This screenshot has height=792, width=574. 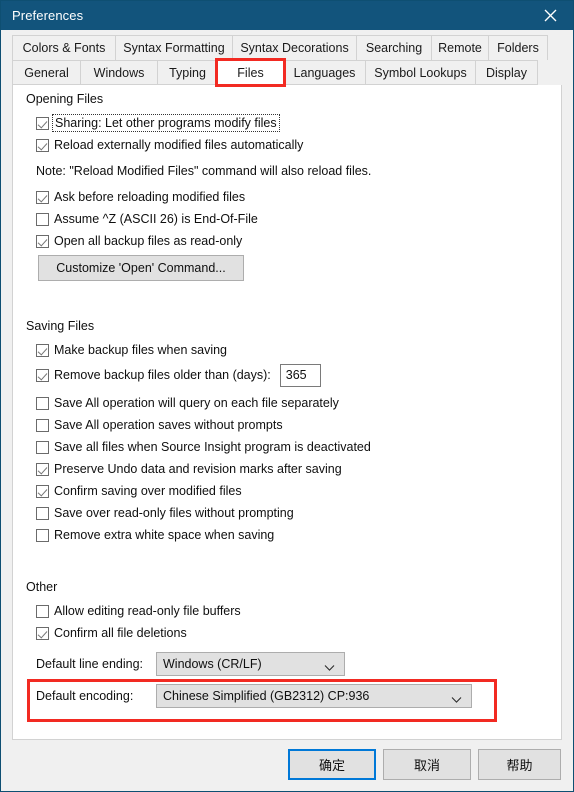 I want to click on checkbox-row-allow-editing-readonly: Allow editing read-only file buffers, so click(x=287, y=611).